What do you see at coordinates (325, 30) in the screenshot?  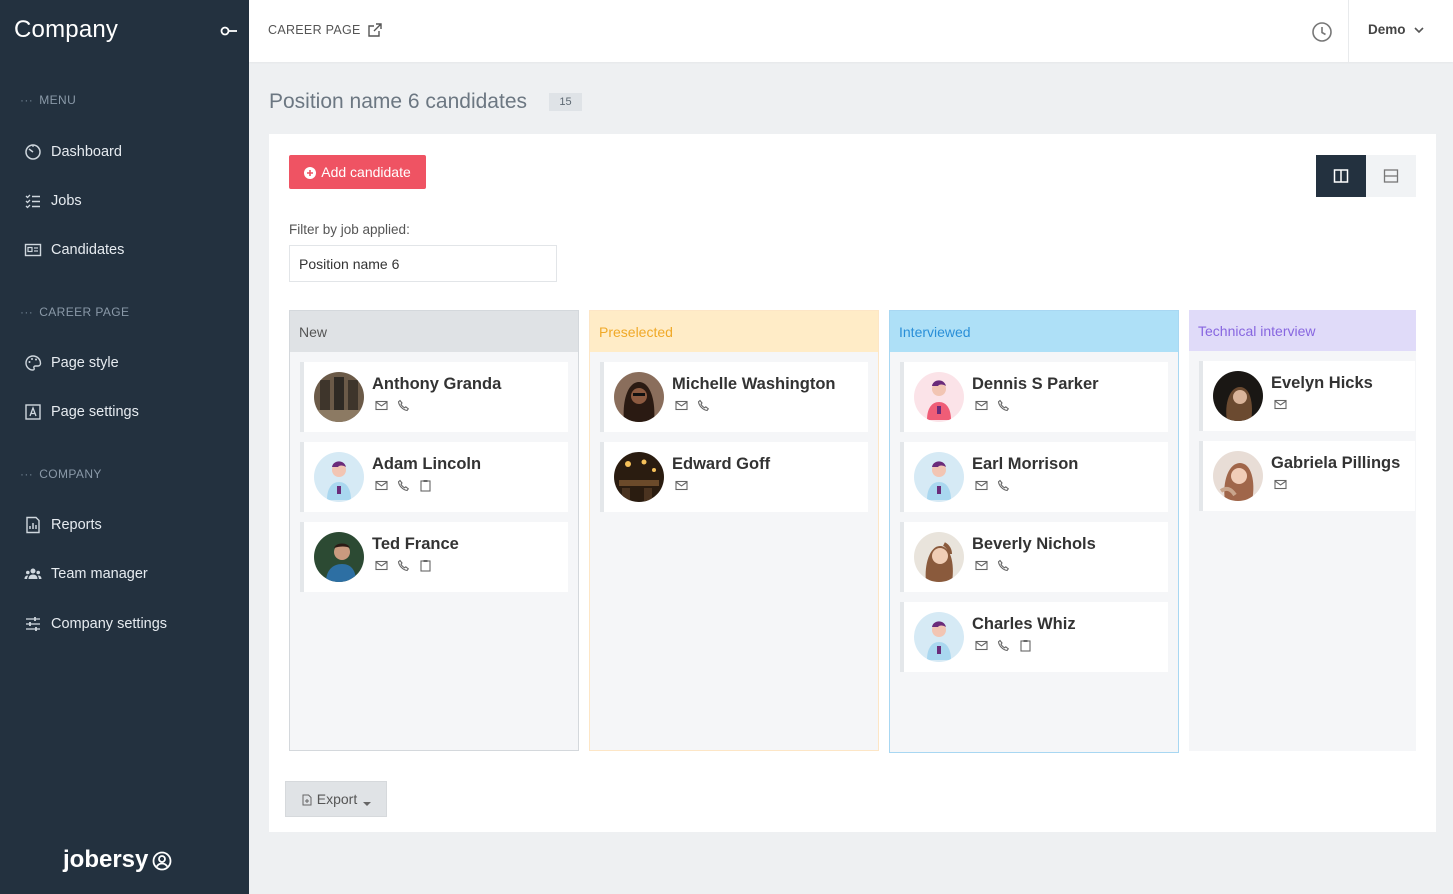 I see `career-page-link: CAREER PAGE` at bounding box center [325, 30].